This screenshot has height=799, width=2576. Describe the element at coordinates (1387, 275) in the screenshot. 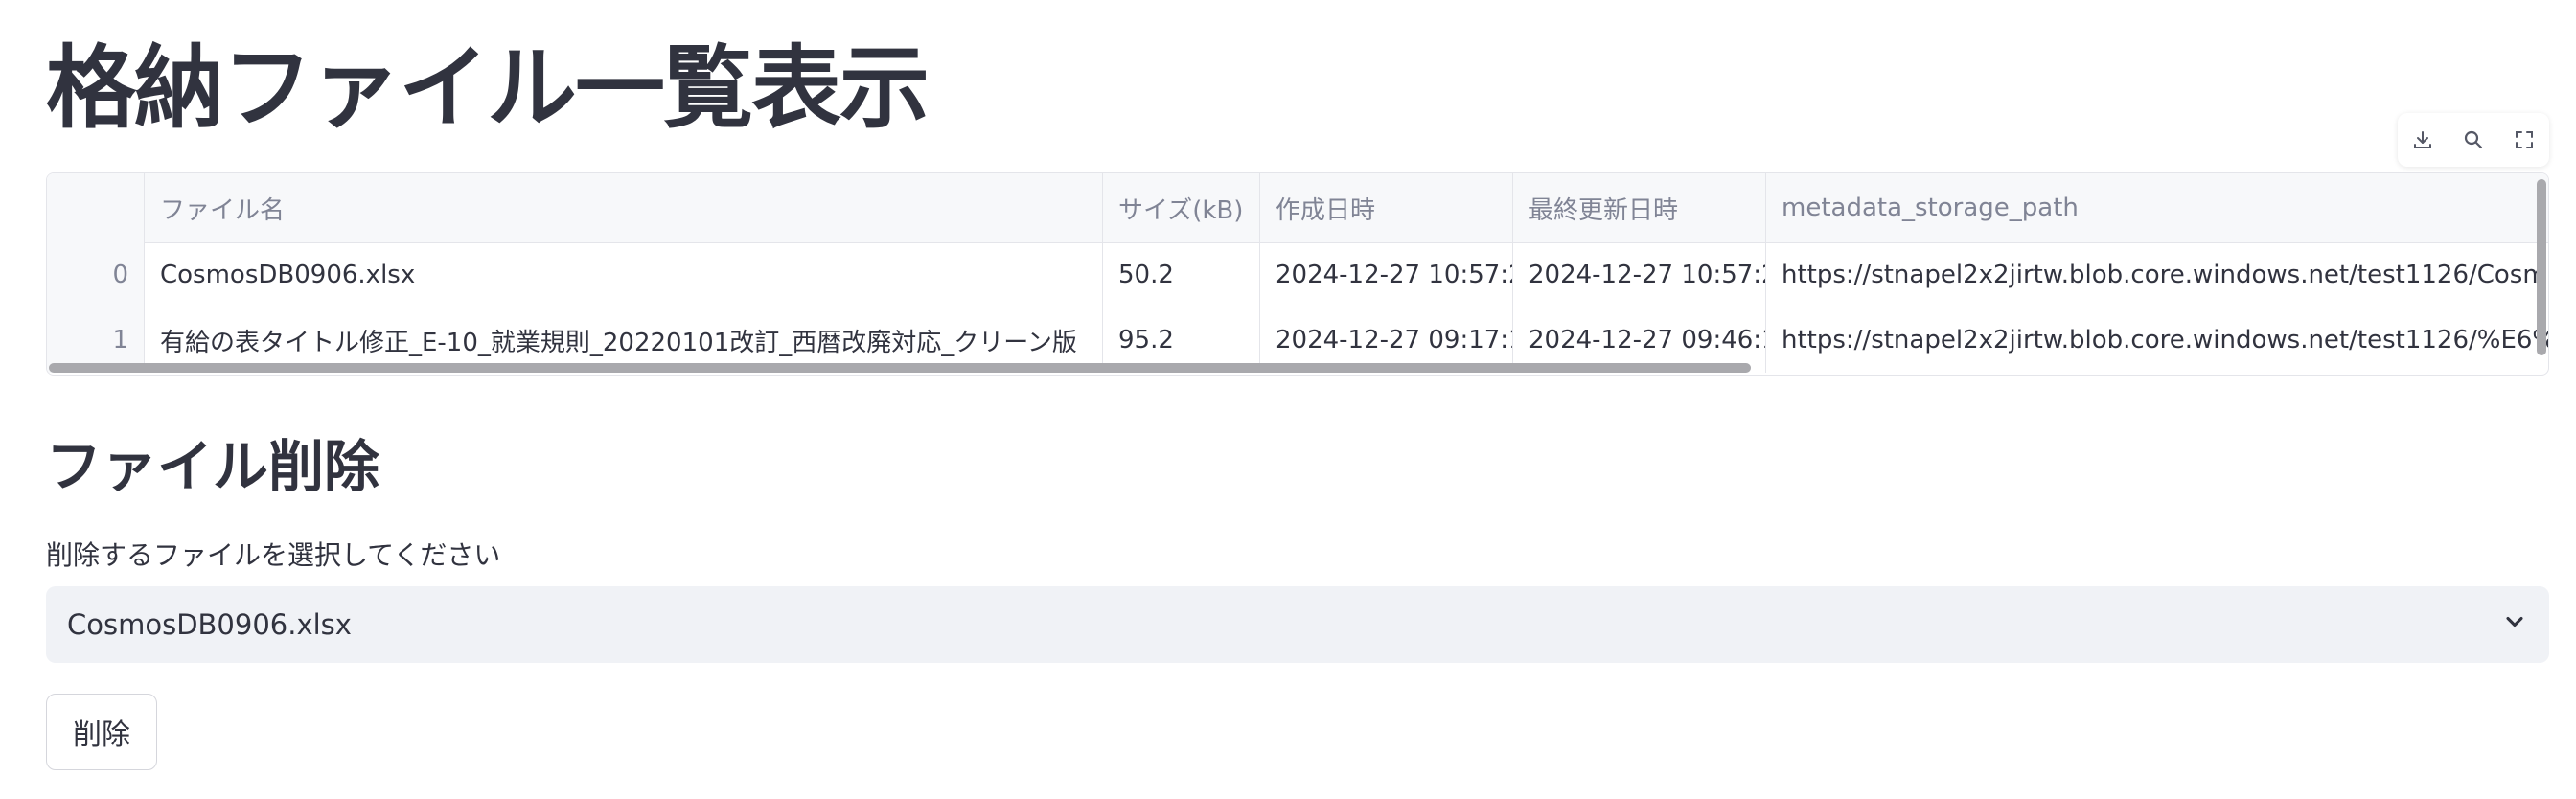

I see `cell-created: 2024-12-27 10:57:26` at that location.